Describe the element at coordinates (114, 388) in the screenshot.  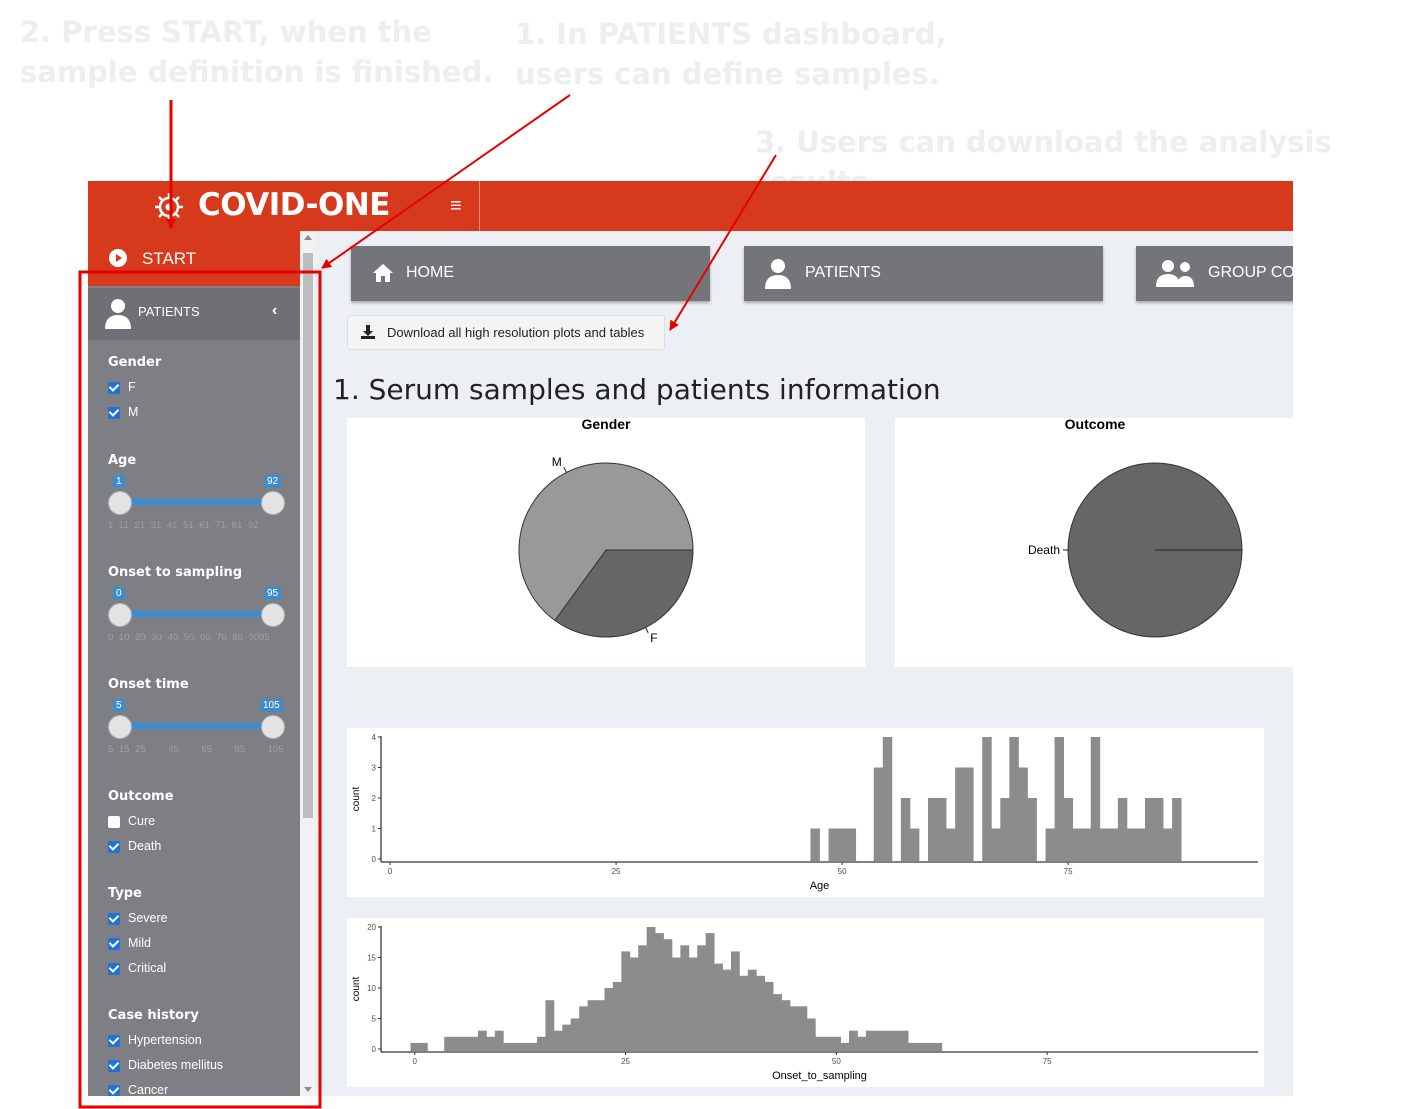
I see `gender-f-checkbox` at that location.